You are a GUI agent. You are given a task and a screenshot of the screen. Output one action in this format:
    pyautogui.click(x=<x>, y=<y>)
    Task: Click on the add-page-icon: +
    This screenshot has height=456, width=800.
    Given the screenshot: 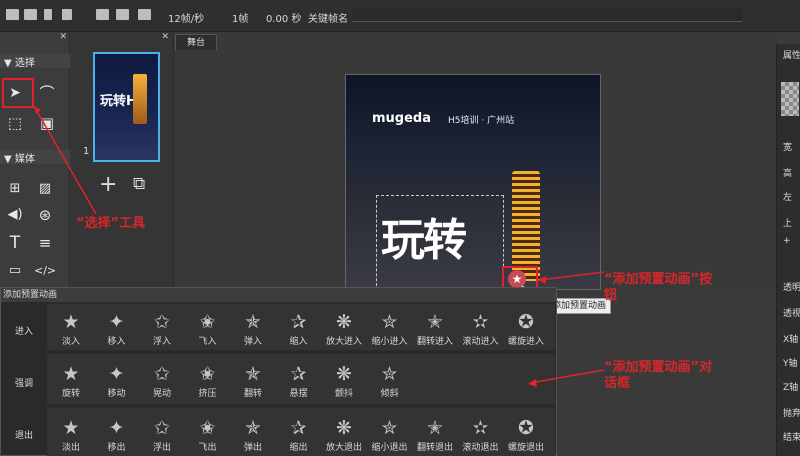 What is the action you would take?
    pyautogui.click(x=108, y=184)
    